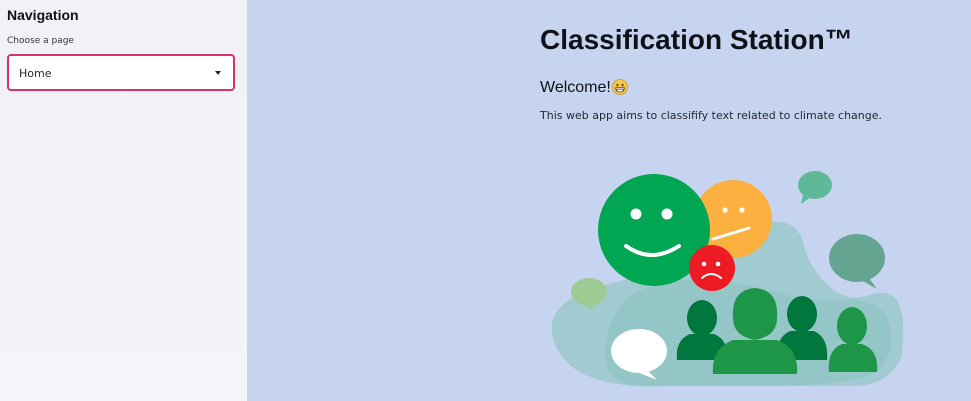 The image size is (971, 401). I want to click on select-label: Choose a page, so click(40, 41).